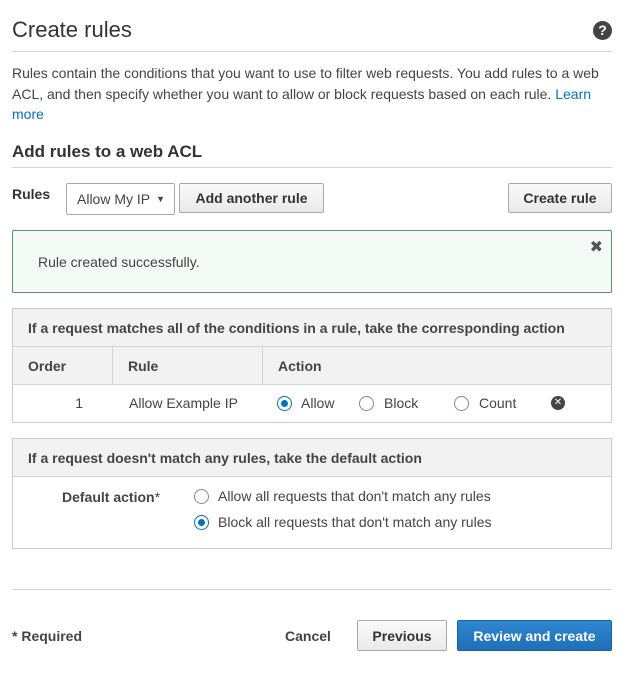 This screenshot has width=623, height=689. Describe the element at coordinates (157, 497) in the screenshot. I see `required-mark: *` at that location.